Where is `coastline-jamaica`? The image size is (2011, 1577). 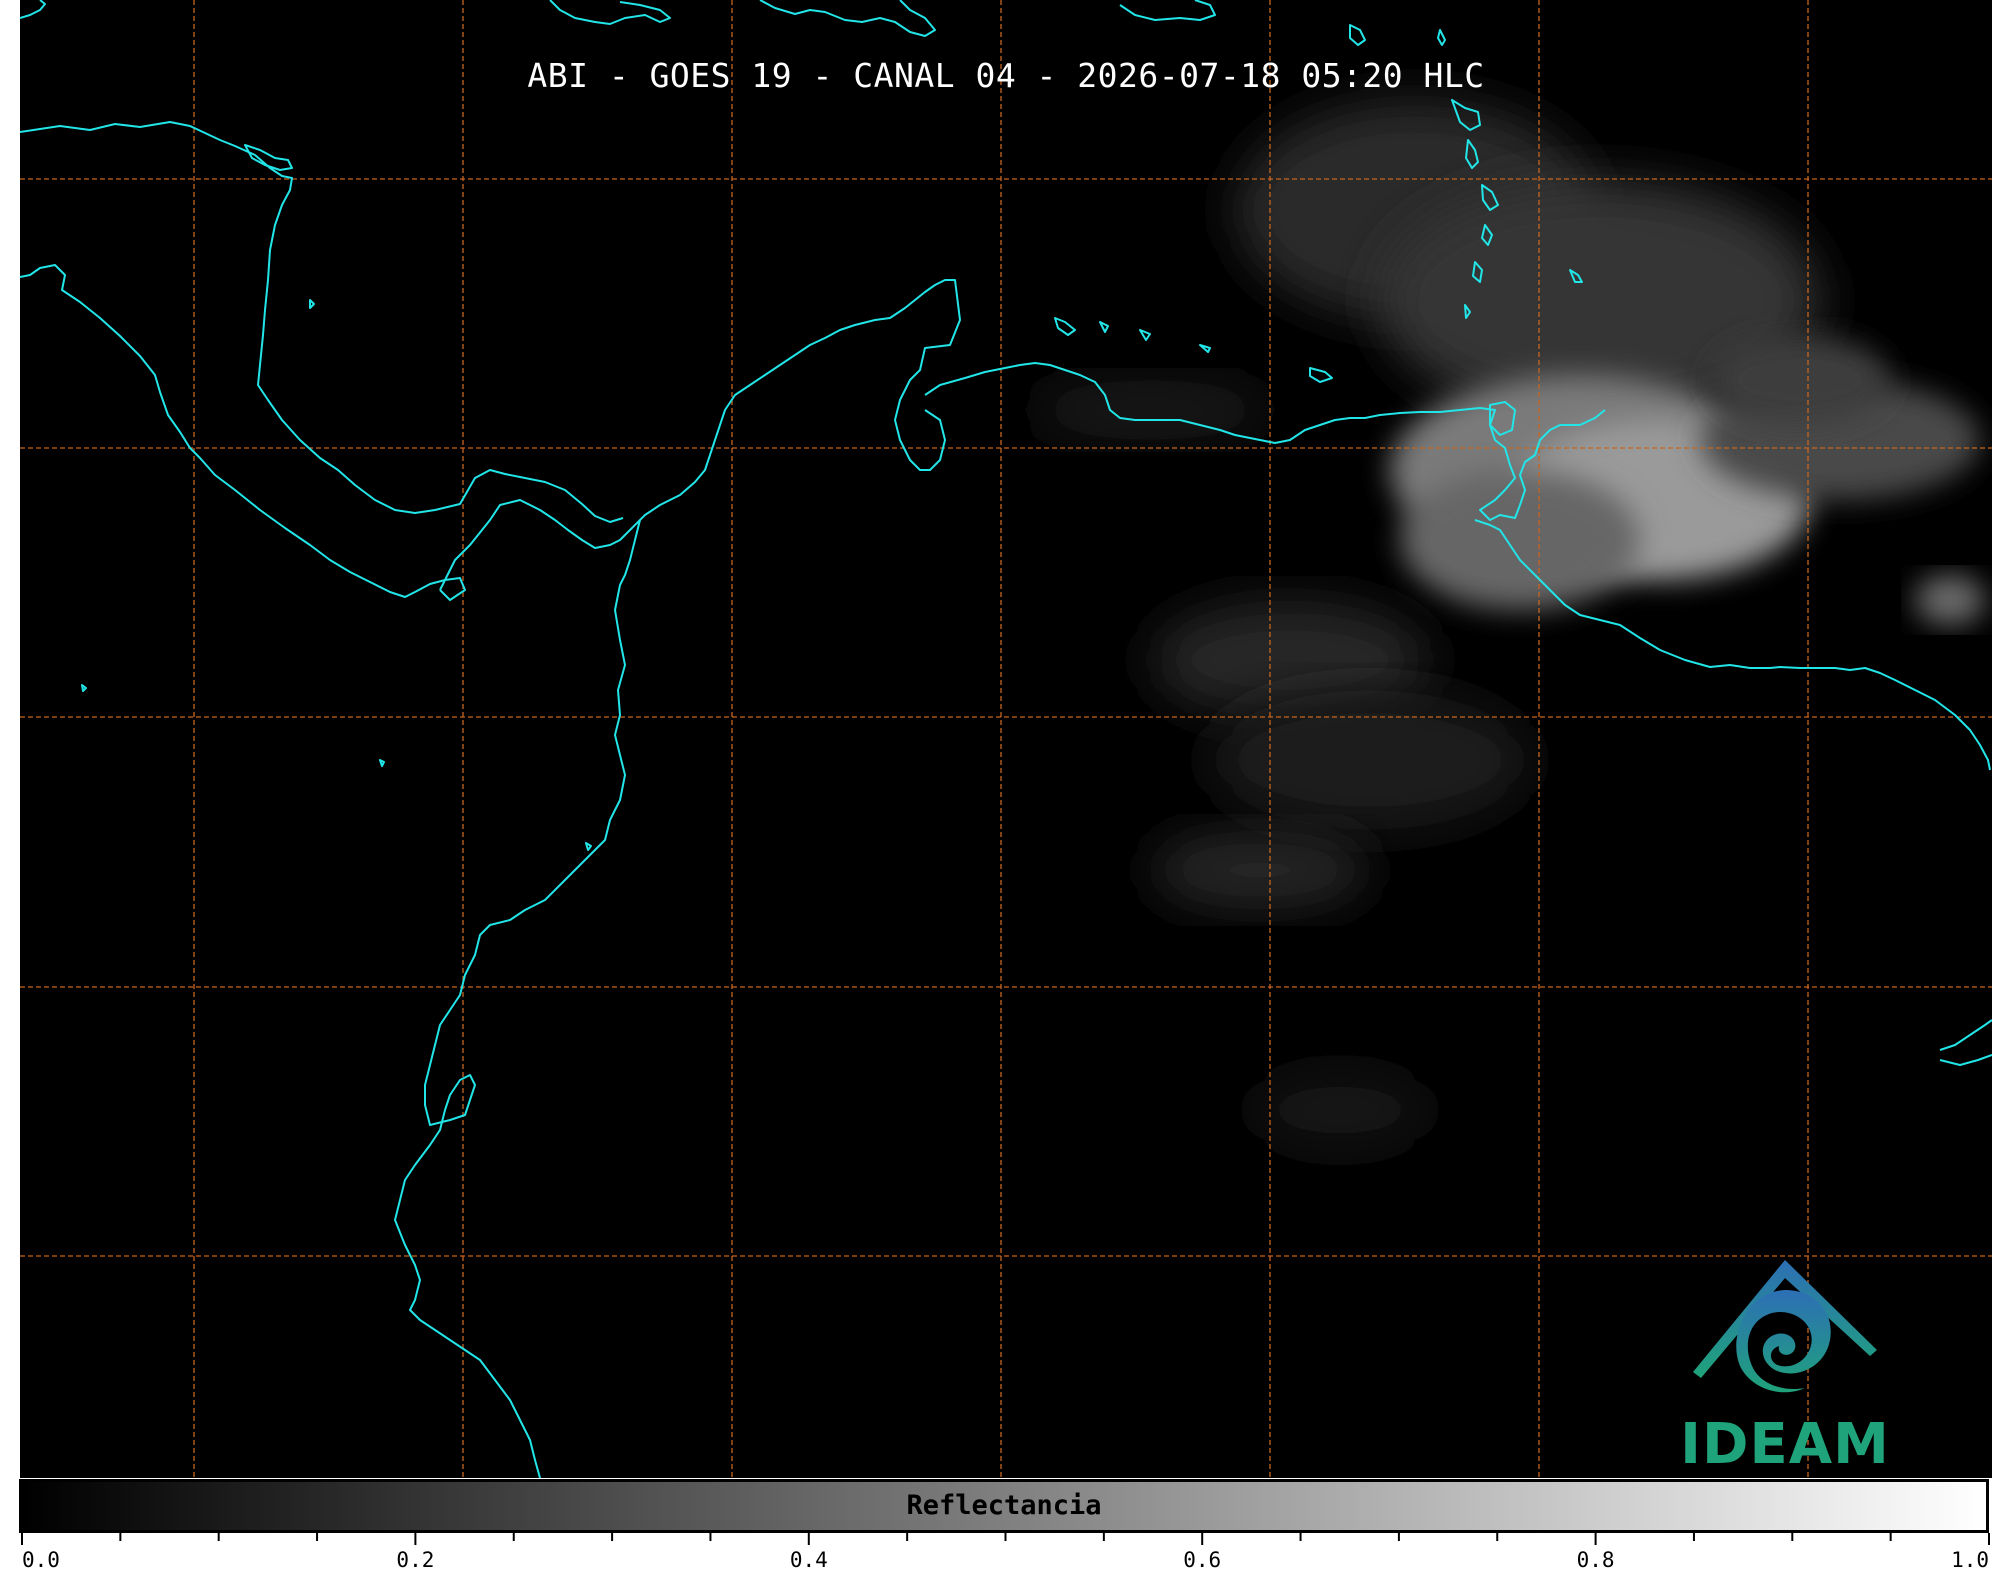 coastline-jamaica is located at coordinates (268, 157).